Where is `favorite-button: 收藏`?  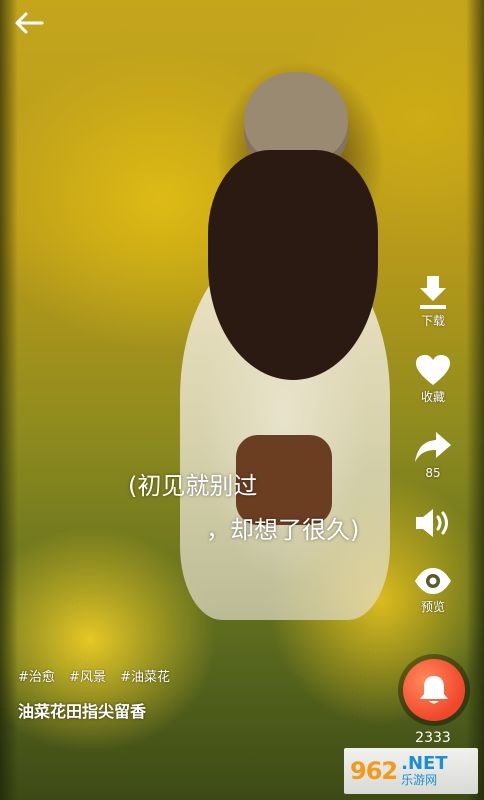 favorite-button: 收藏 is located at coordinates (433, 379).